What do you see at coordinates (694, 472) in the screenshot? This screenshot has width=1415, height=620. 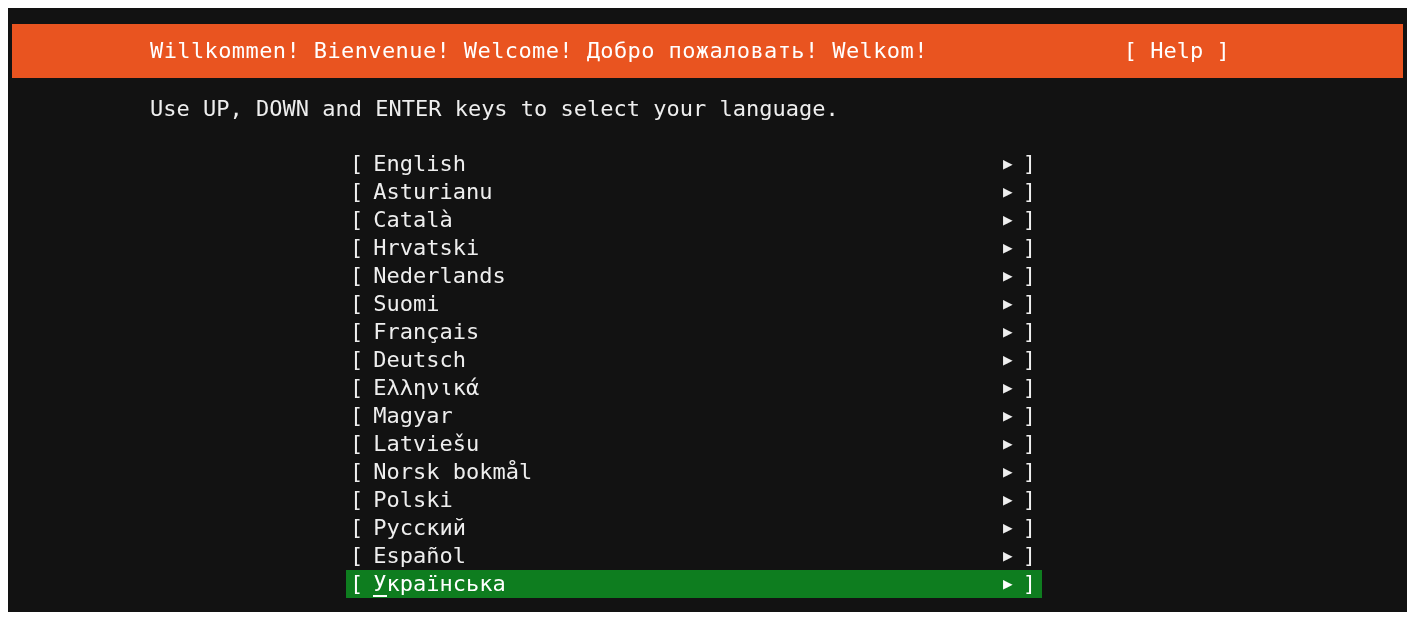 I see `language-row: [ Norsk bokmål ▶ ]` at bounding box center [694, 472].